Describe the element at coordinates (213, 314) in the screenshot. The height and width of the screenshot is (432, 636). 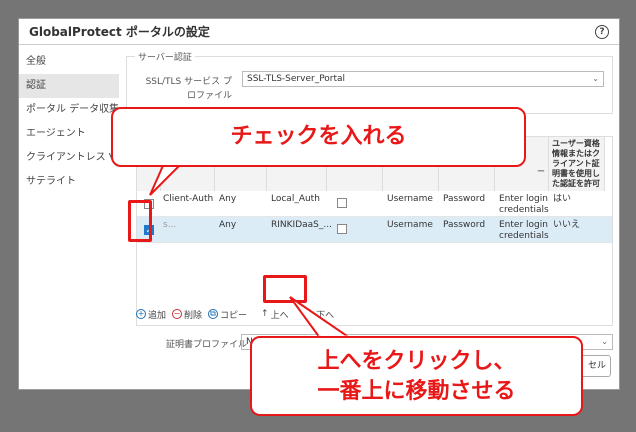
I see `copy-icon: ⧉` at that location.